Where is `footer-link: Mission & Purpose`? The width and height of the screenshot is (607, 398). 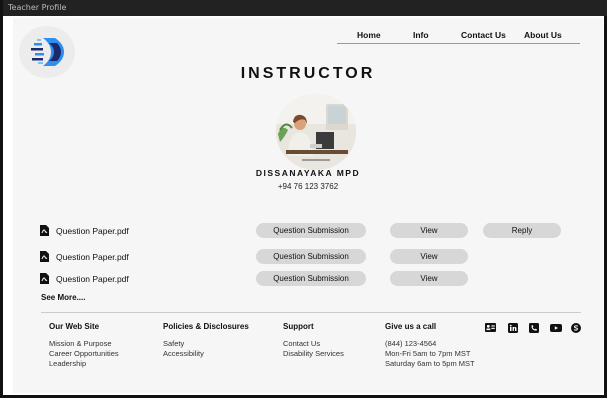
footer-link: Mission & Purpose is located at coordinates (84, 344).